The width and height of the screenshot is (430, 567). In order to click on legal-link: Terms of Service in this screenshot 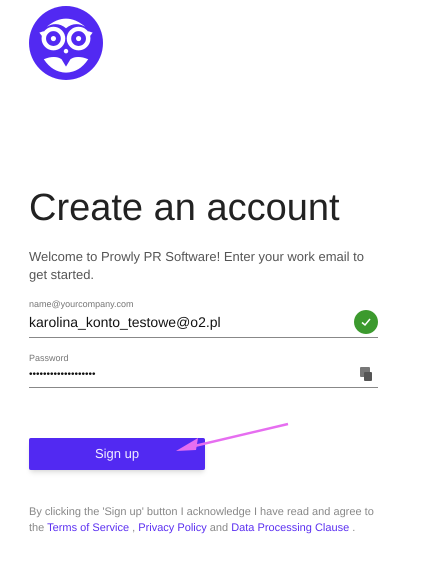, I will do `click(88, 528)`.